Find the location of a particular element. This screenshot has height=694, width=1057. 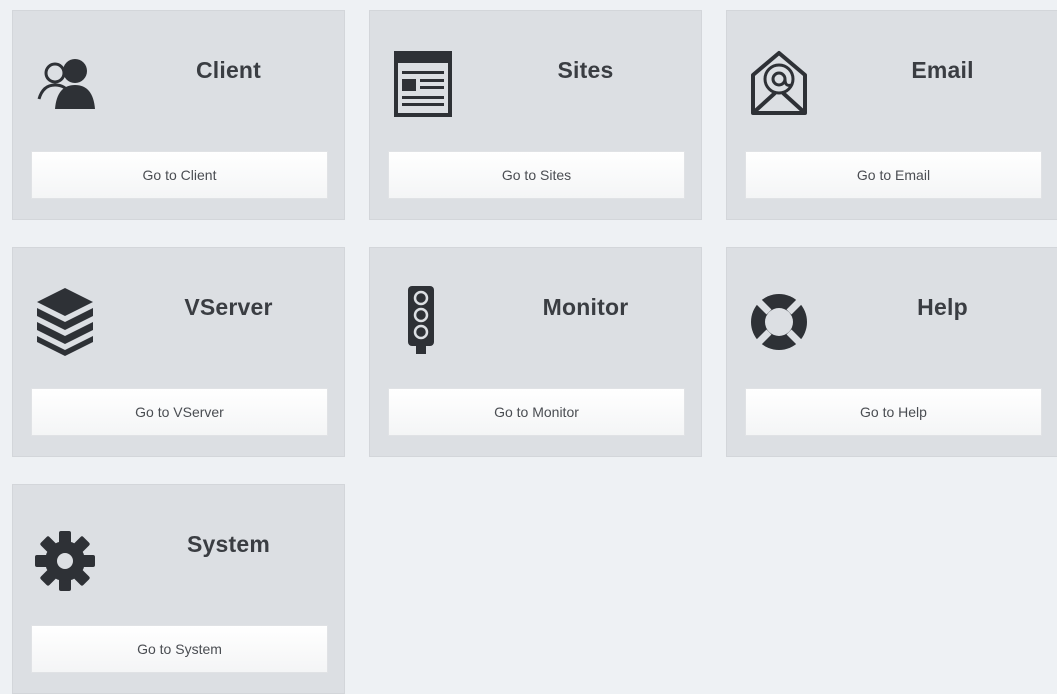

go-to-vserver-button: Go to VServer is located at coordinates (179, 412).